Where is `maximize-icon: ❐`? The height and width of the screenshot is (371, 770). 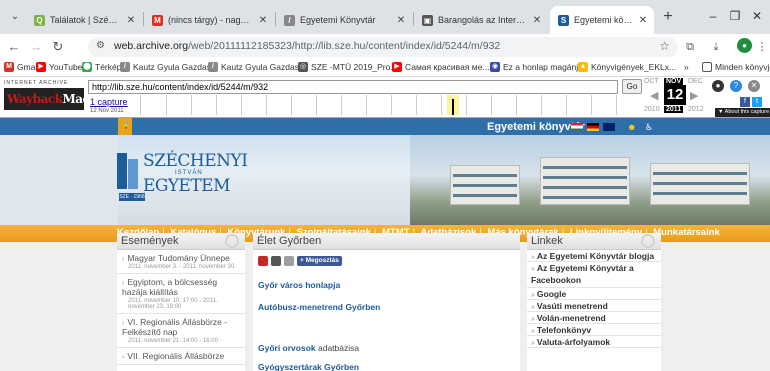
maximize-icon: ❐ is located at coordinates (735, 16).